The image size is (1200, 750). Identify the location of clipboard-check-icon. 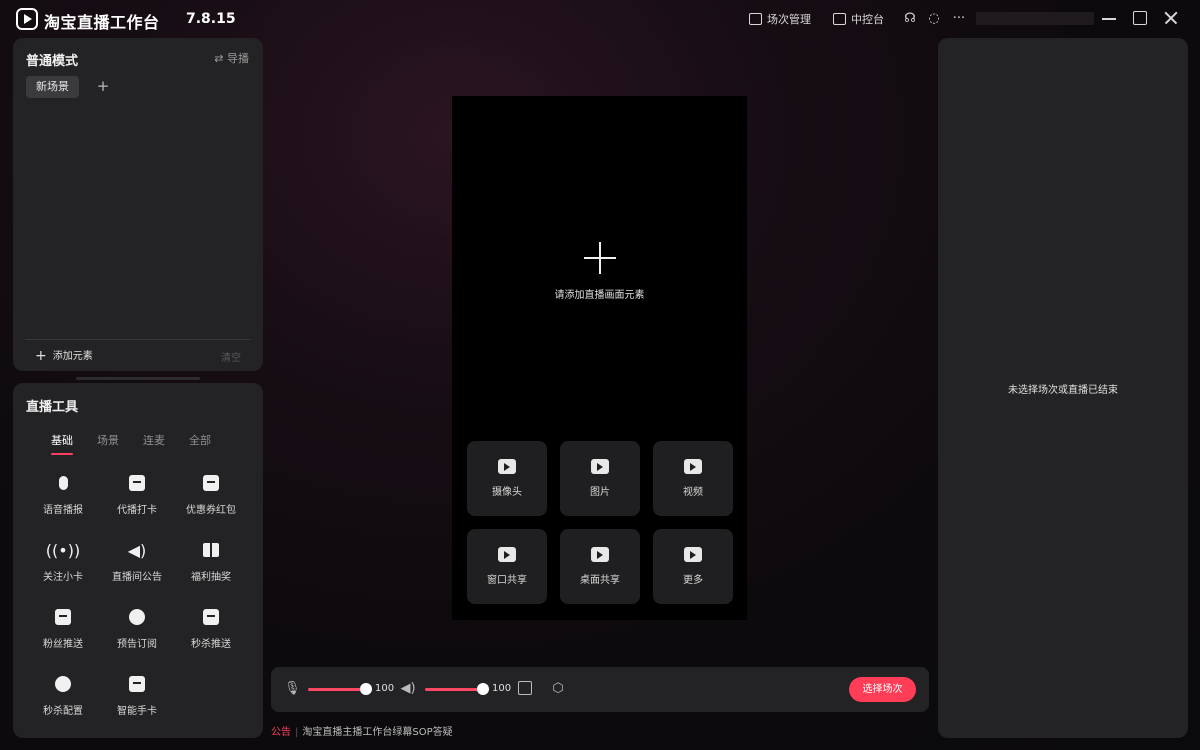
(137, 483).